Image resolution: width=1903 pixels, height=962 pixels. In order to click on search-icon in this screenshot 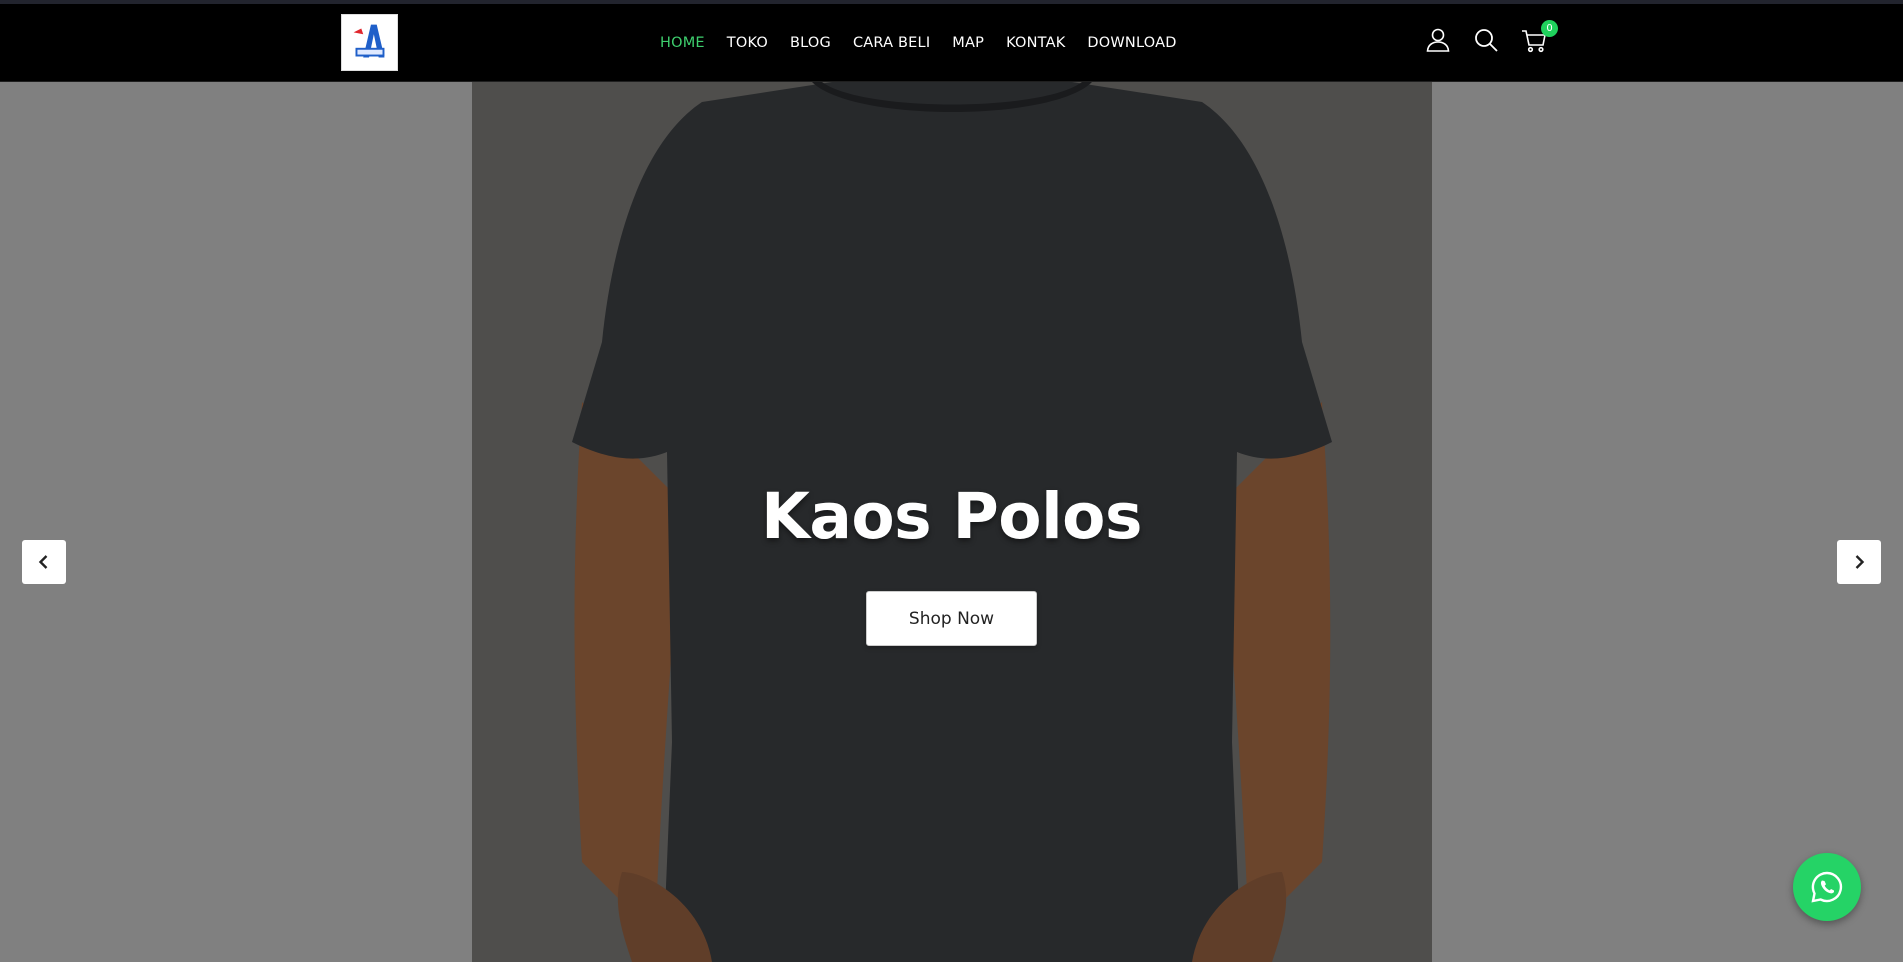, I will do `click(1486, 40)`.